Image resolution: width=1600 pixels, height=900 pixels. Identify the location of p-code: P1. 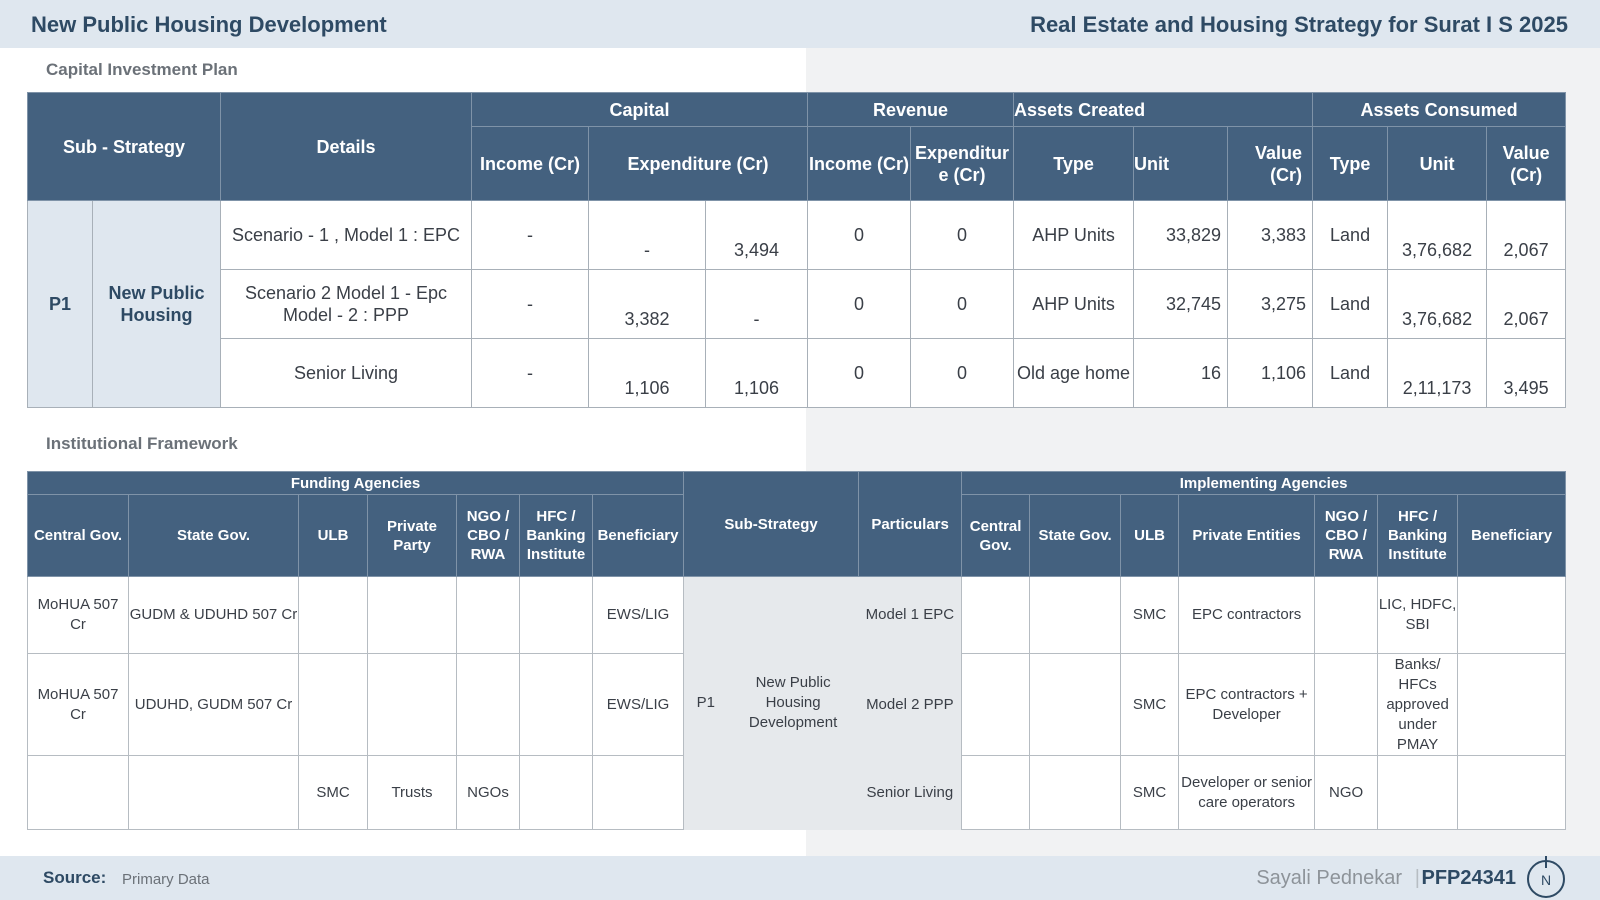
(60, 304).